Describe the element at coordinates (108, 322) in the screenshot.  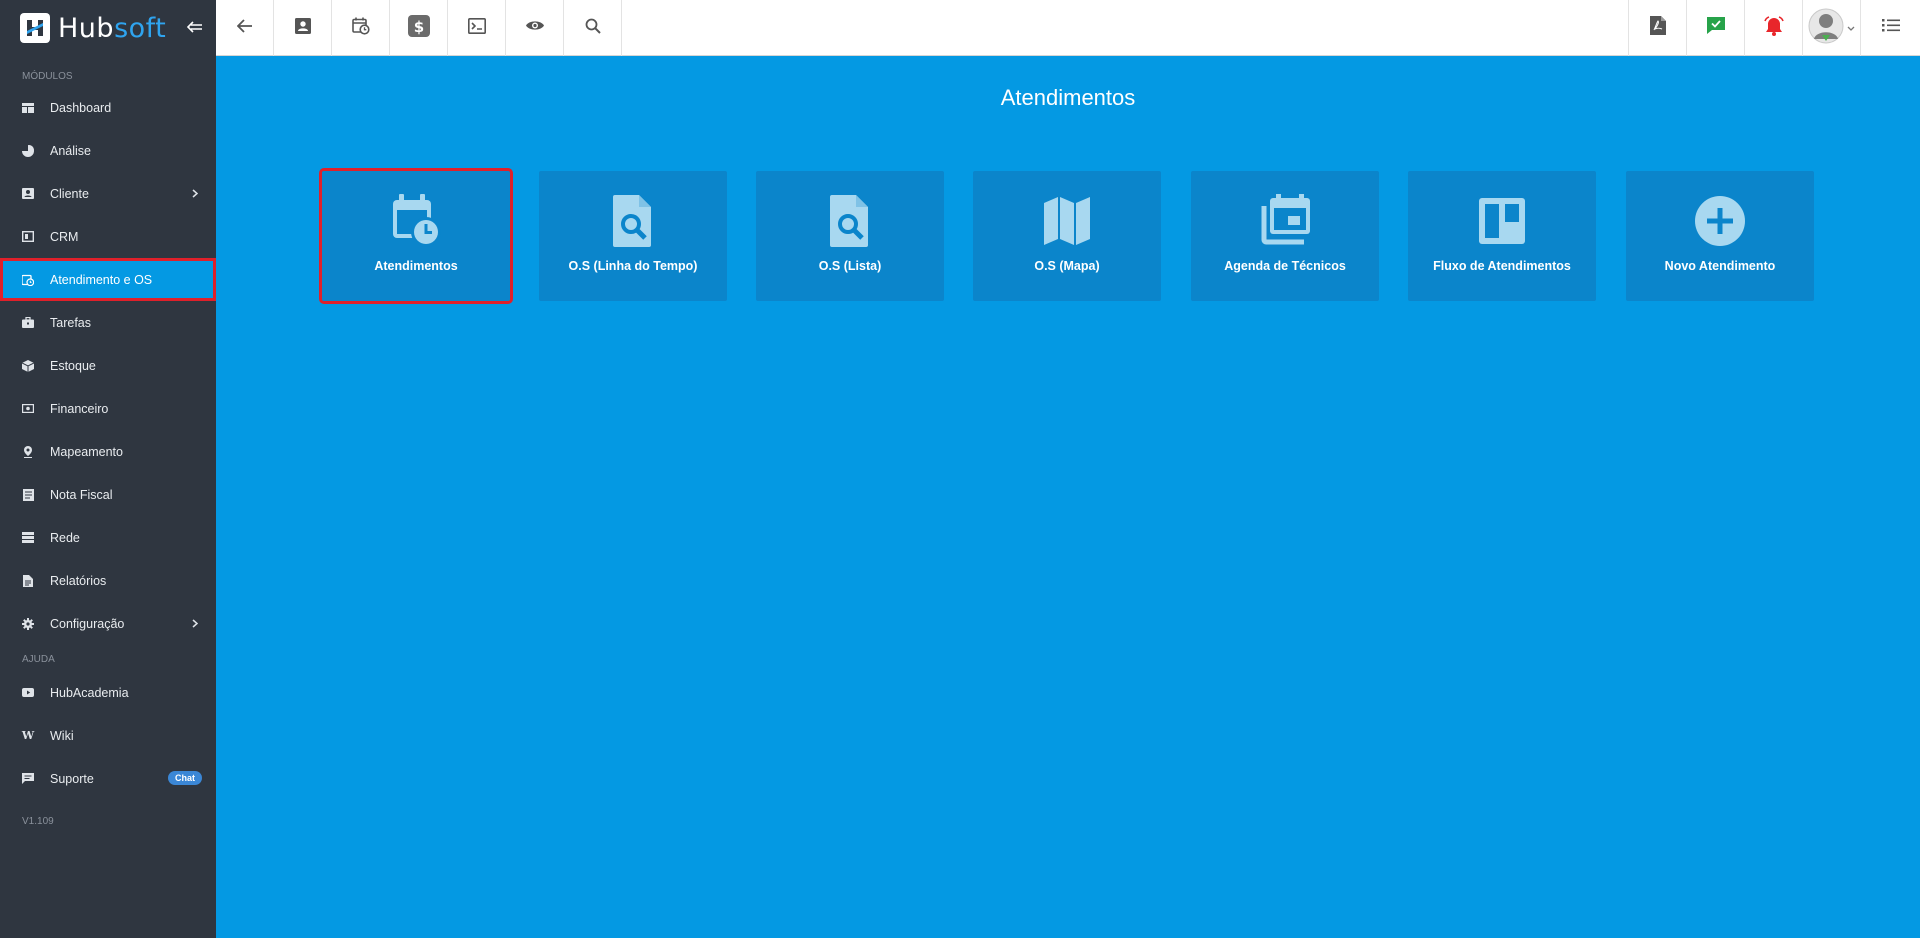
I see `sidebar-item-tarefas: Tarefas` at that location.